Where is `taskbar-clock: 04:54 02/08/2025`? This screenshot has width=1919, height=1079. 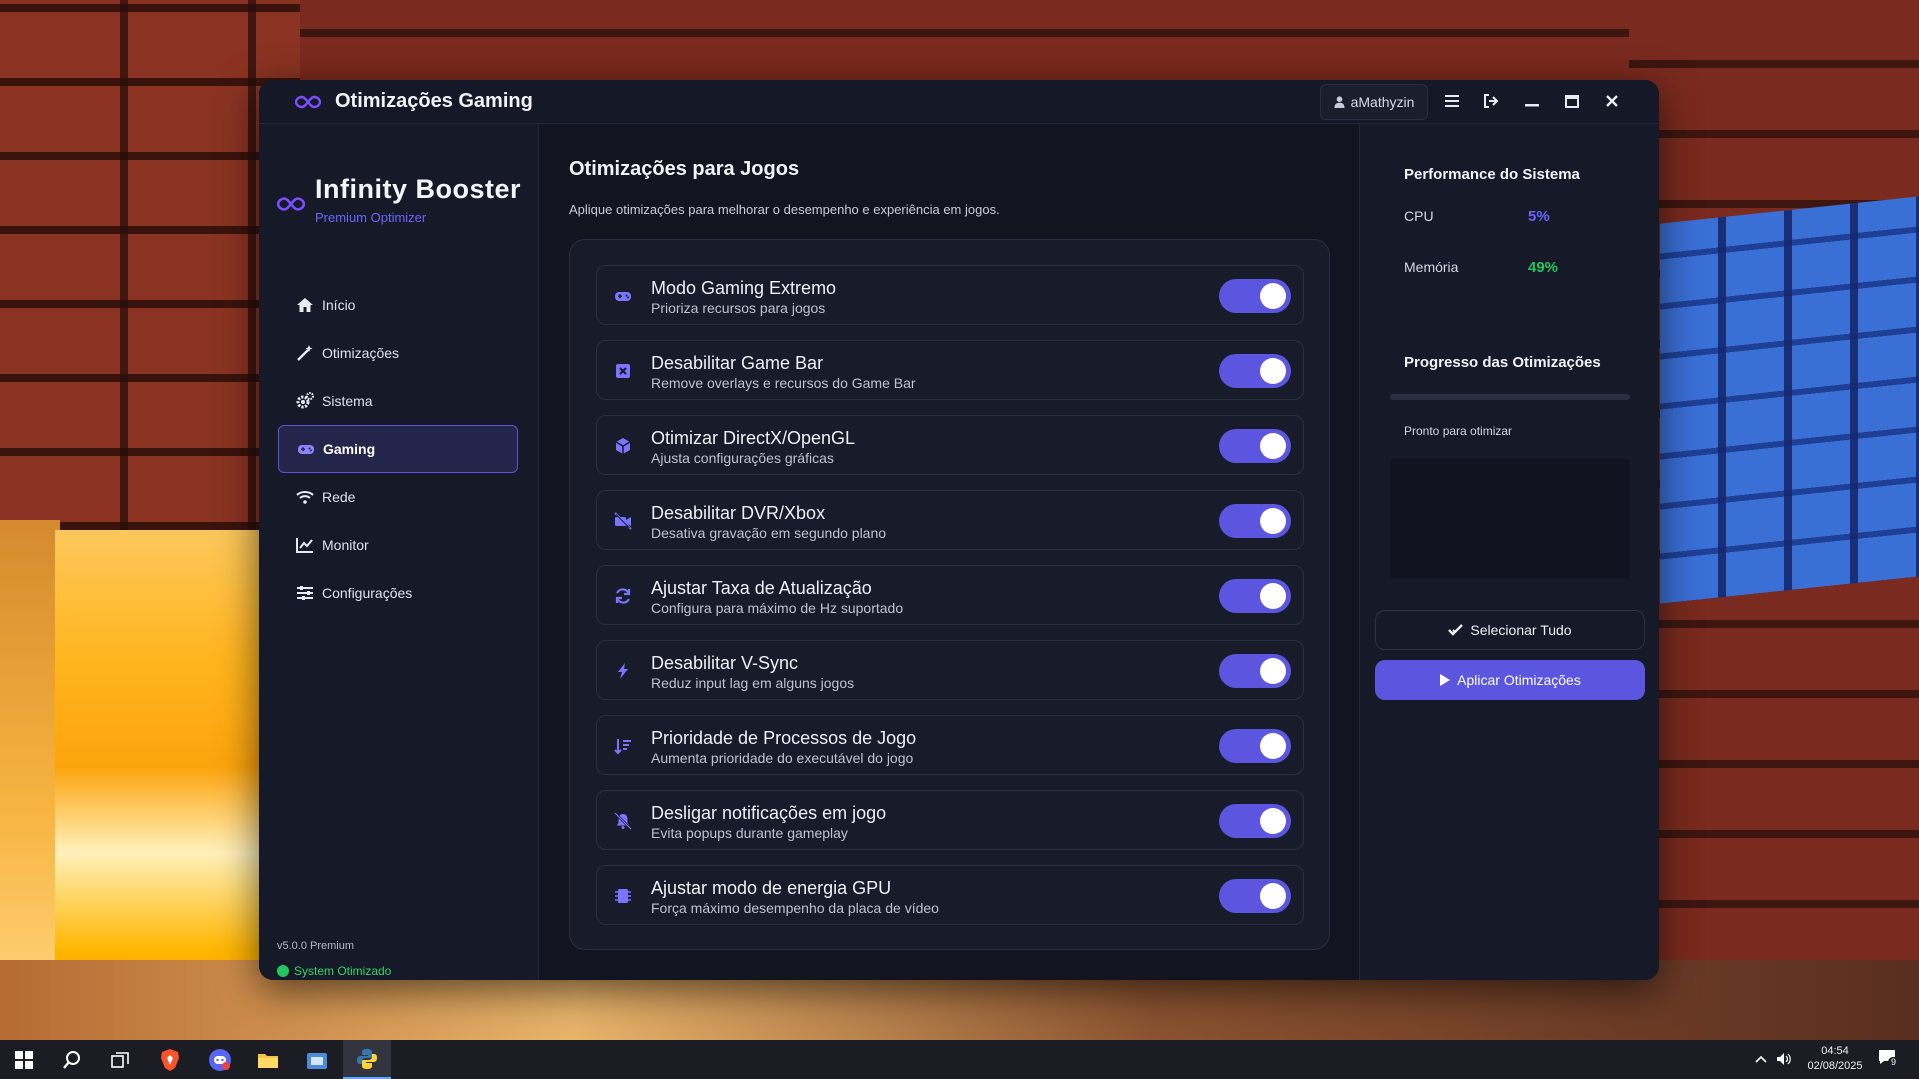
taskbar-clock: 04:54 02/08/2025 is located at coordinates (1835, 1059).